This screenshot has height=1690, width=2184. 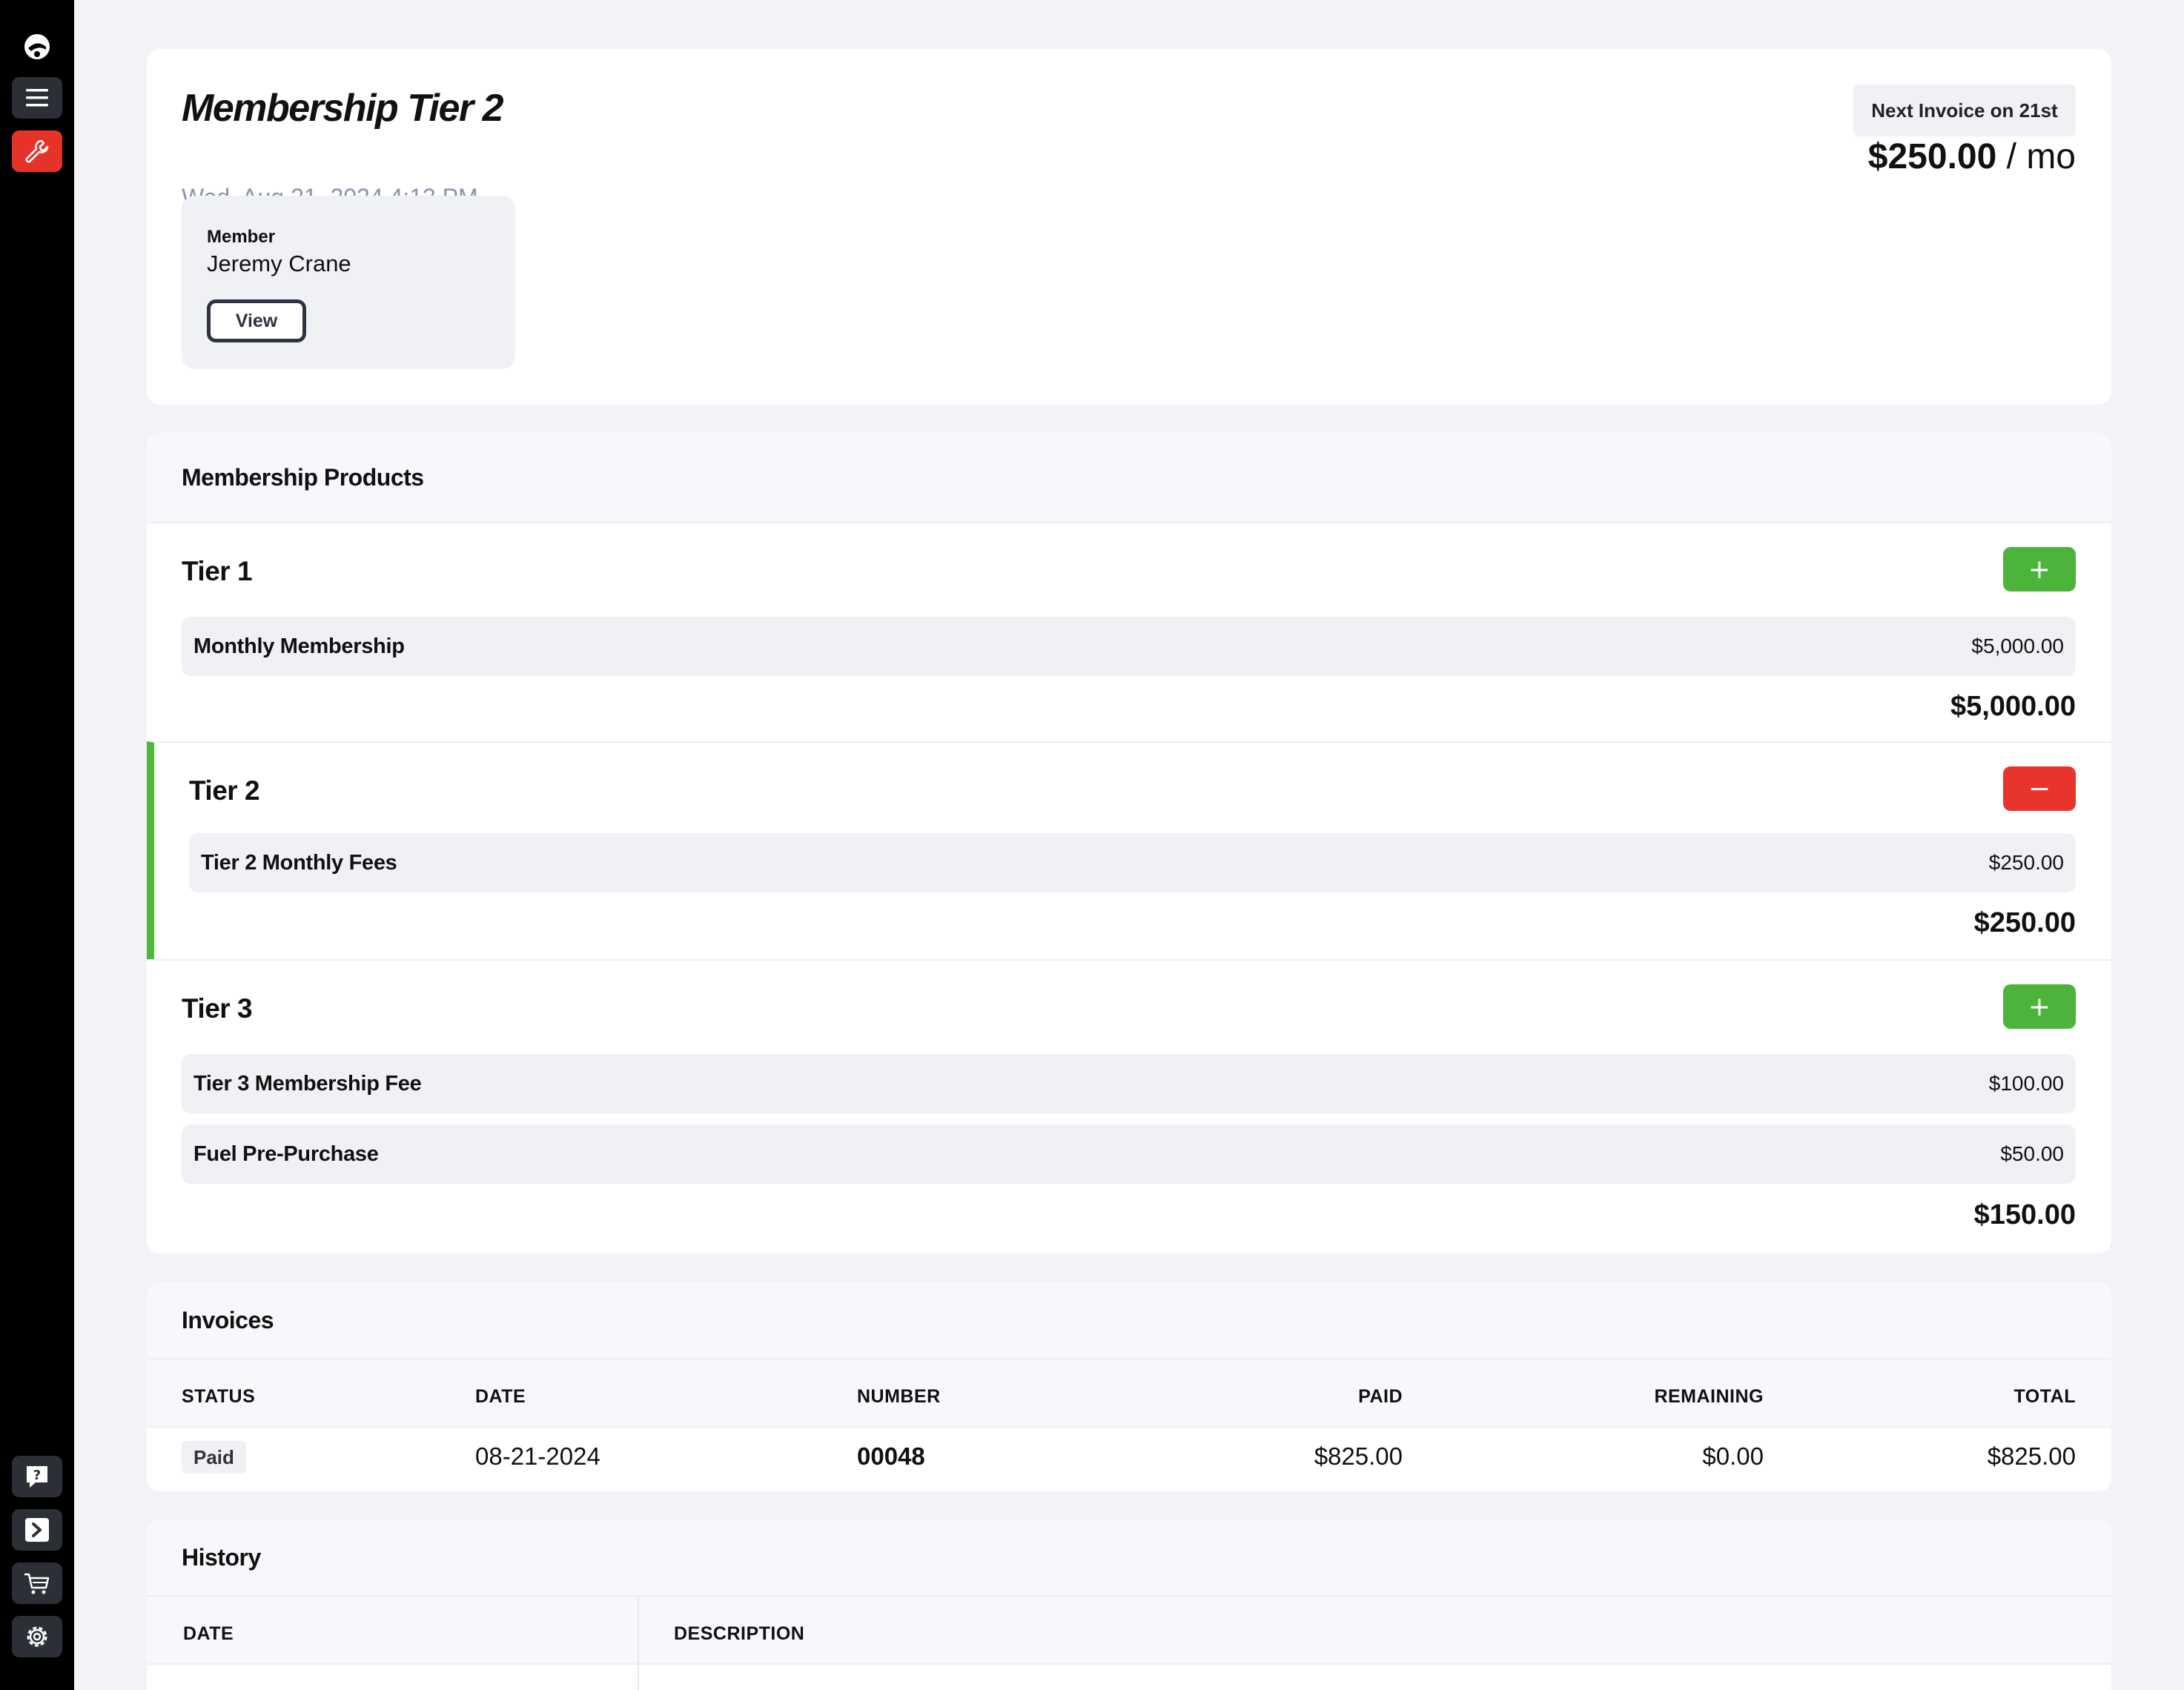 I want to click on wrench-icon, so click(x=37, y=151).